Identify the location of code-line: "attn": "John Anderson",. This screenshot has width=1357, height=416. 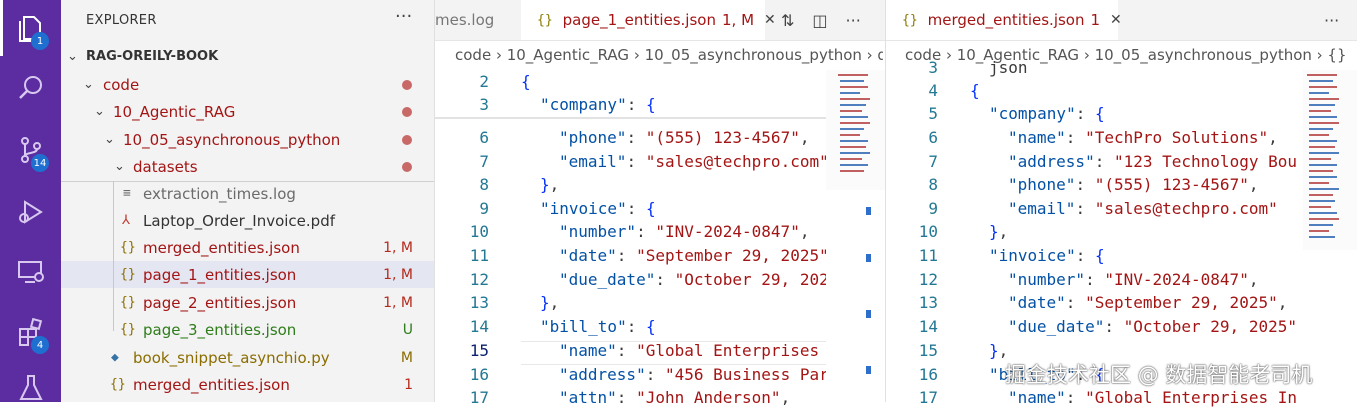
(674, 397).